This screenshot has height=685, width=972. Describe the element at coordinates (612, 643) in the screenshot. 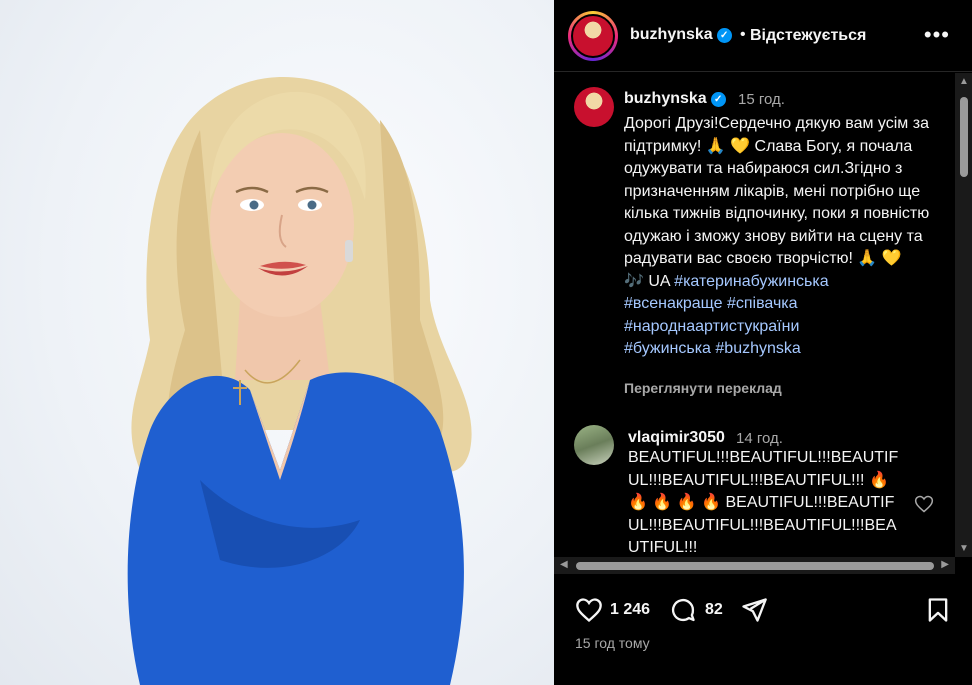

I see `posted-time: 15 год тому` at that location.